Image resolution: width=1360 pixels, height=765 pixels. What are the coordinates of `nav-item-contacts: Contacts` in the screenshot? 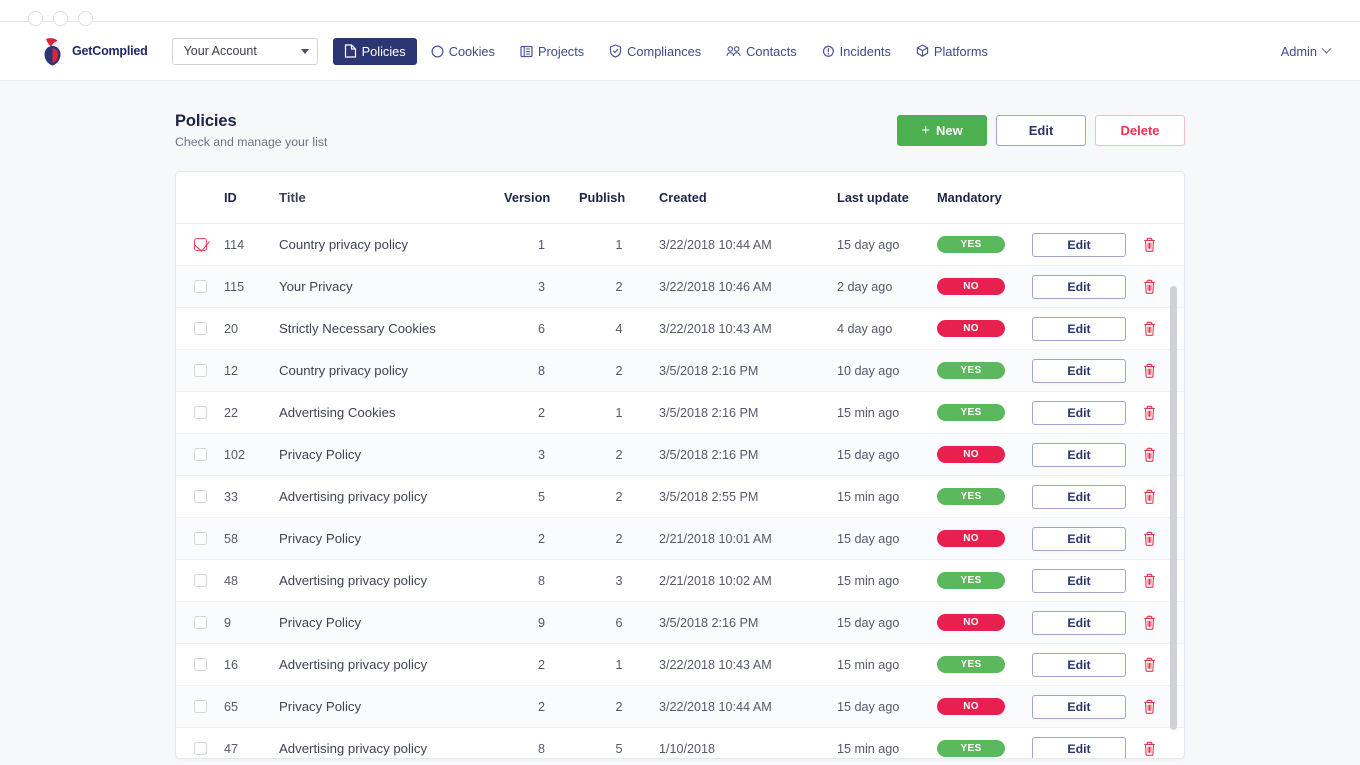 It's located at (761, 51).